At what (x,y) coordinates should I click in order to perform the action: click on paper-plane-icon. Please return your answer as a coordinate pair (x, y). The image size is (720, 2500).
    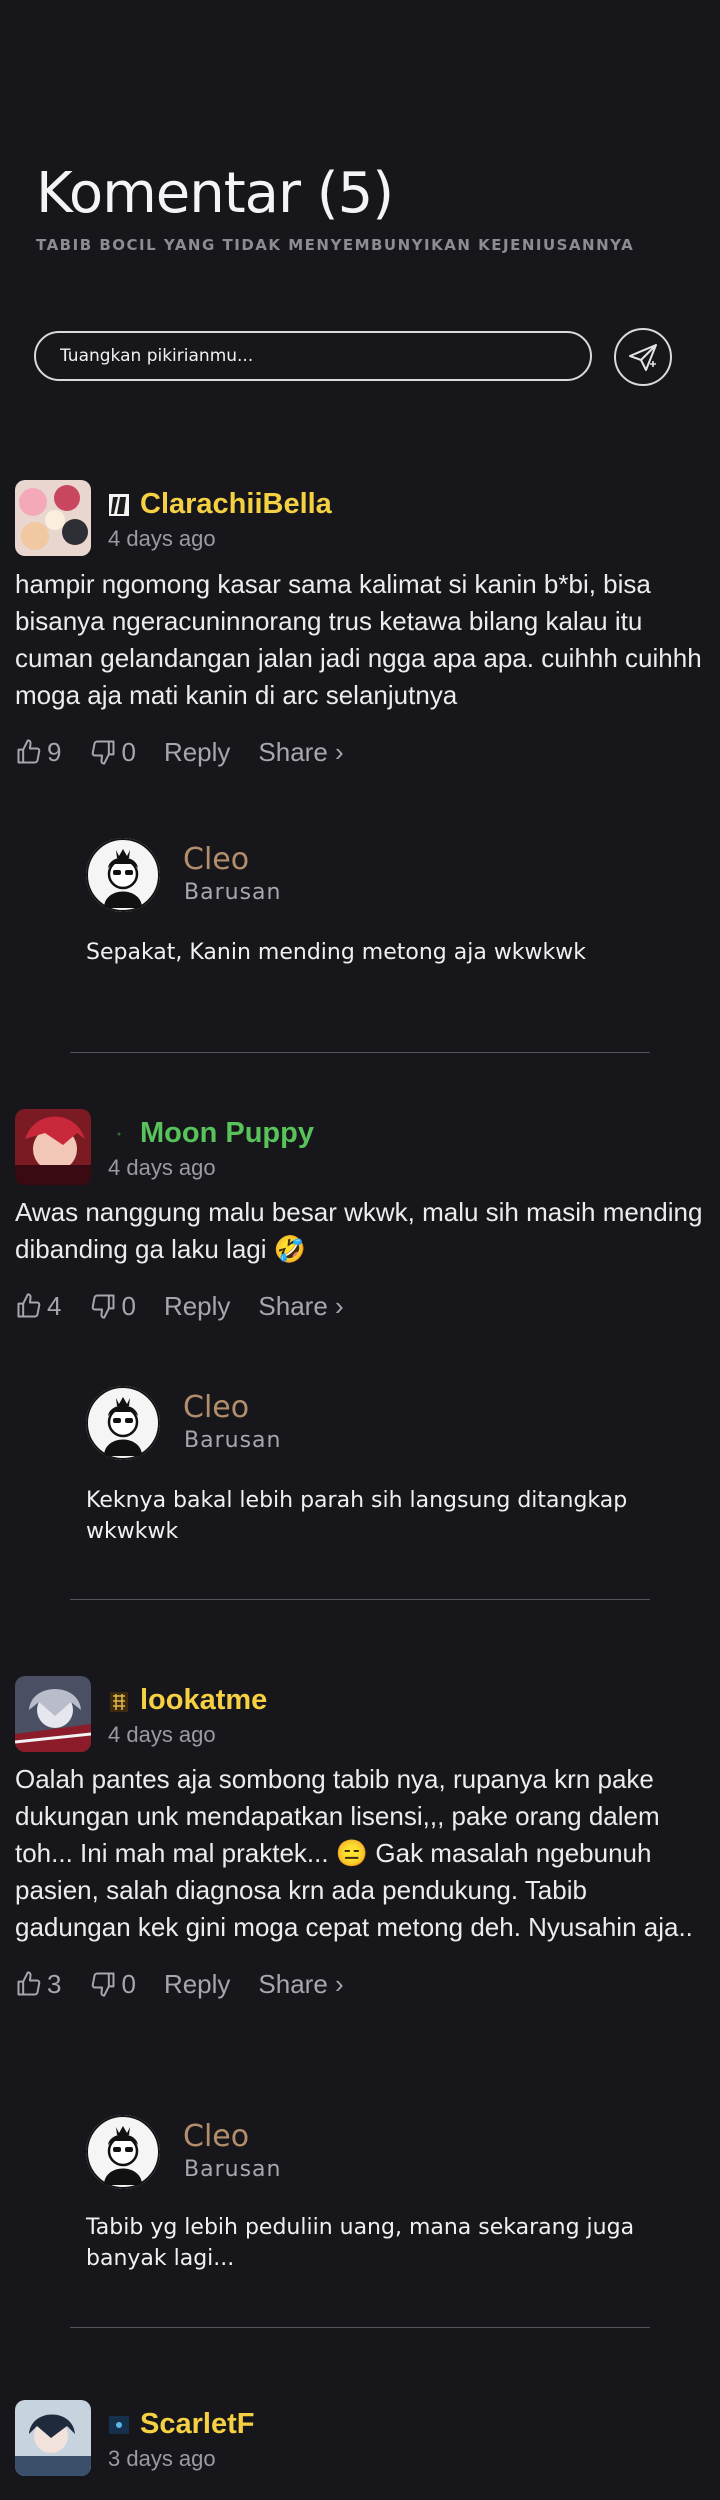
    Looking at the image, I should click on (643, 357).